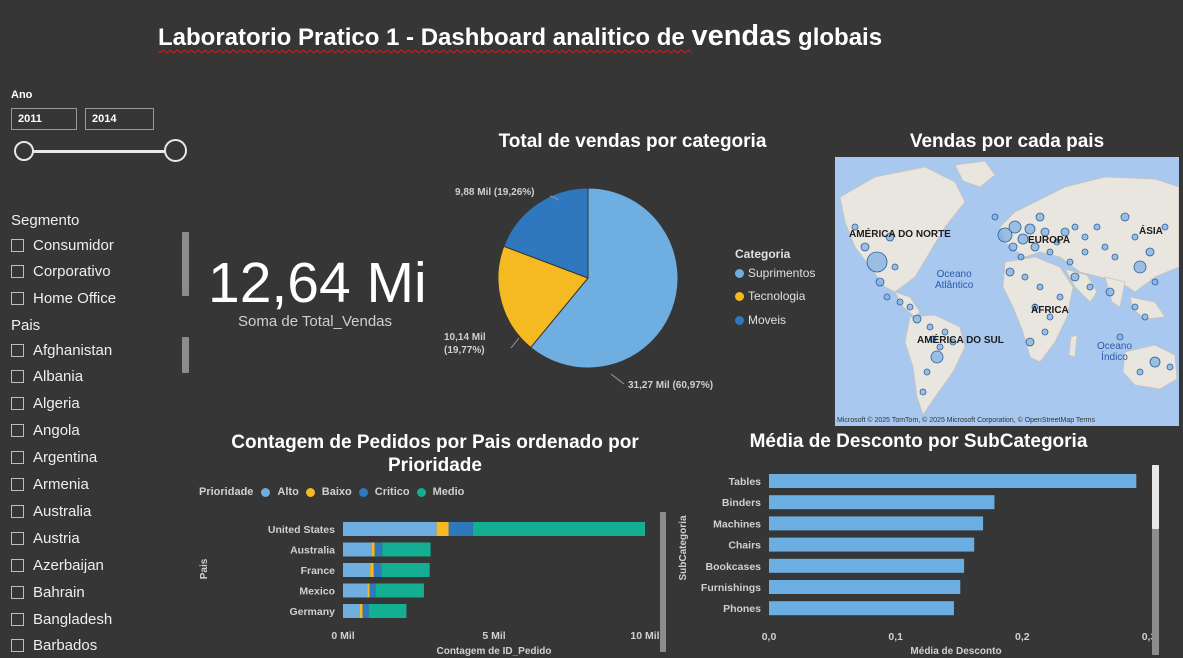 The image size is (1183, 658). Describe the element at coordinates (175, 150) in the screenshot. I see `year-slider-end-handle` at that location.